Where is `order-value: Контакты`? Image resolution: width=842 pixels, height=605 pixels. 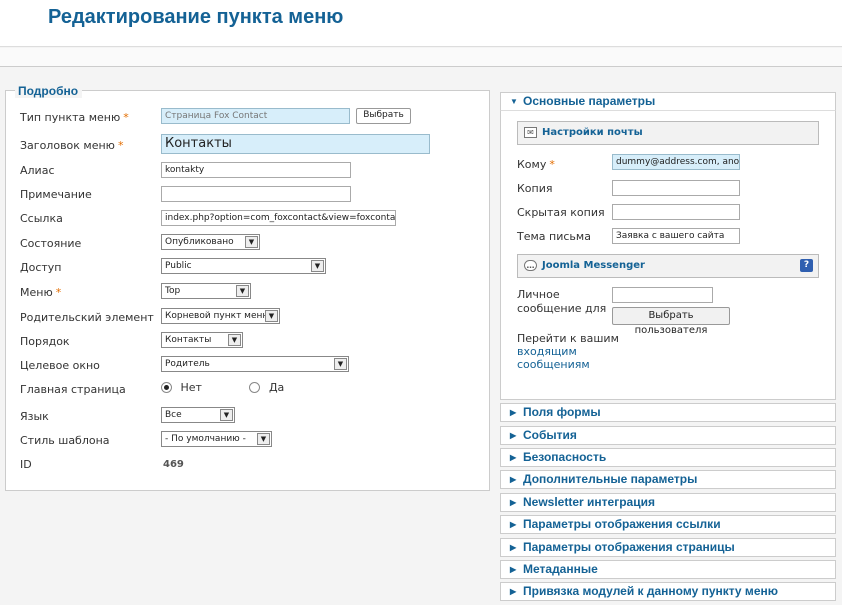
order-value: Контакты is located at coordinates (188, 340).